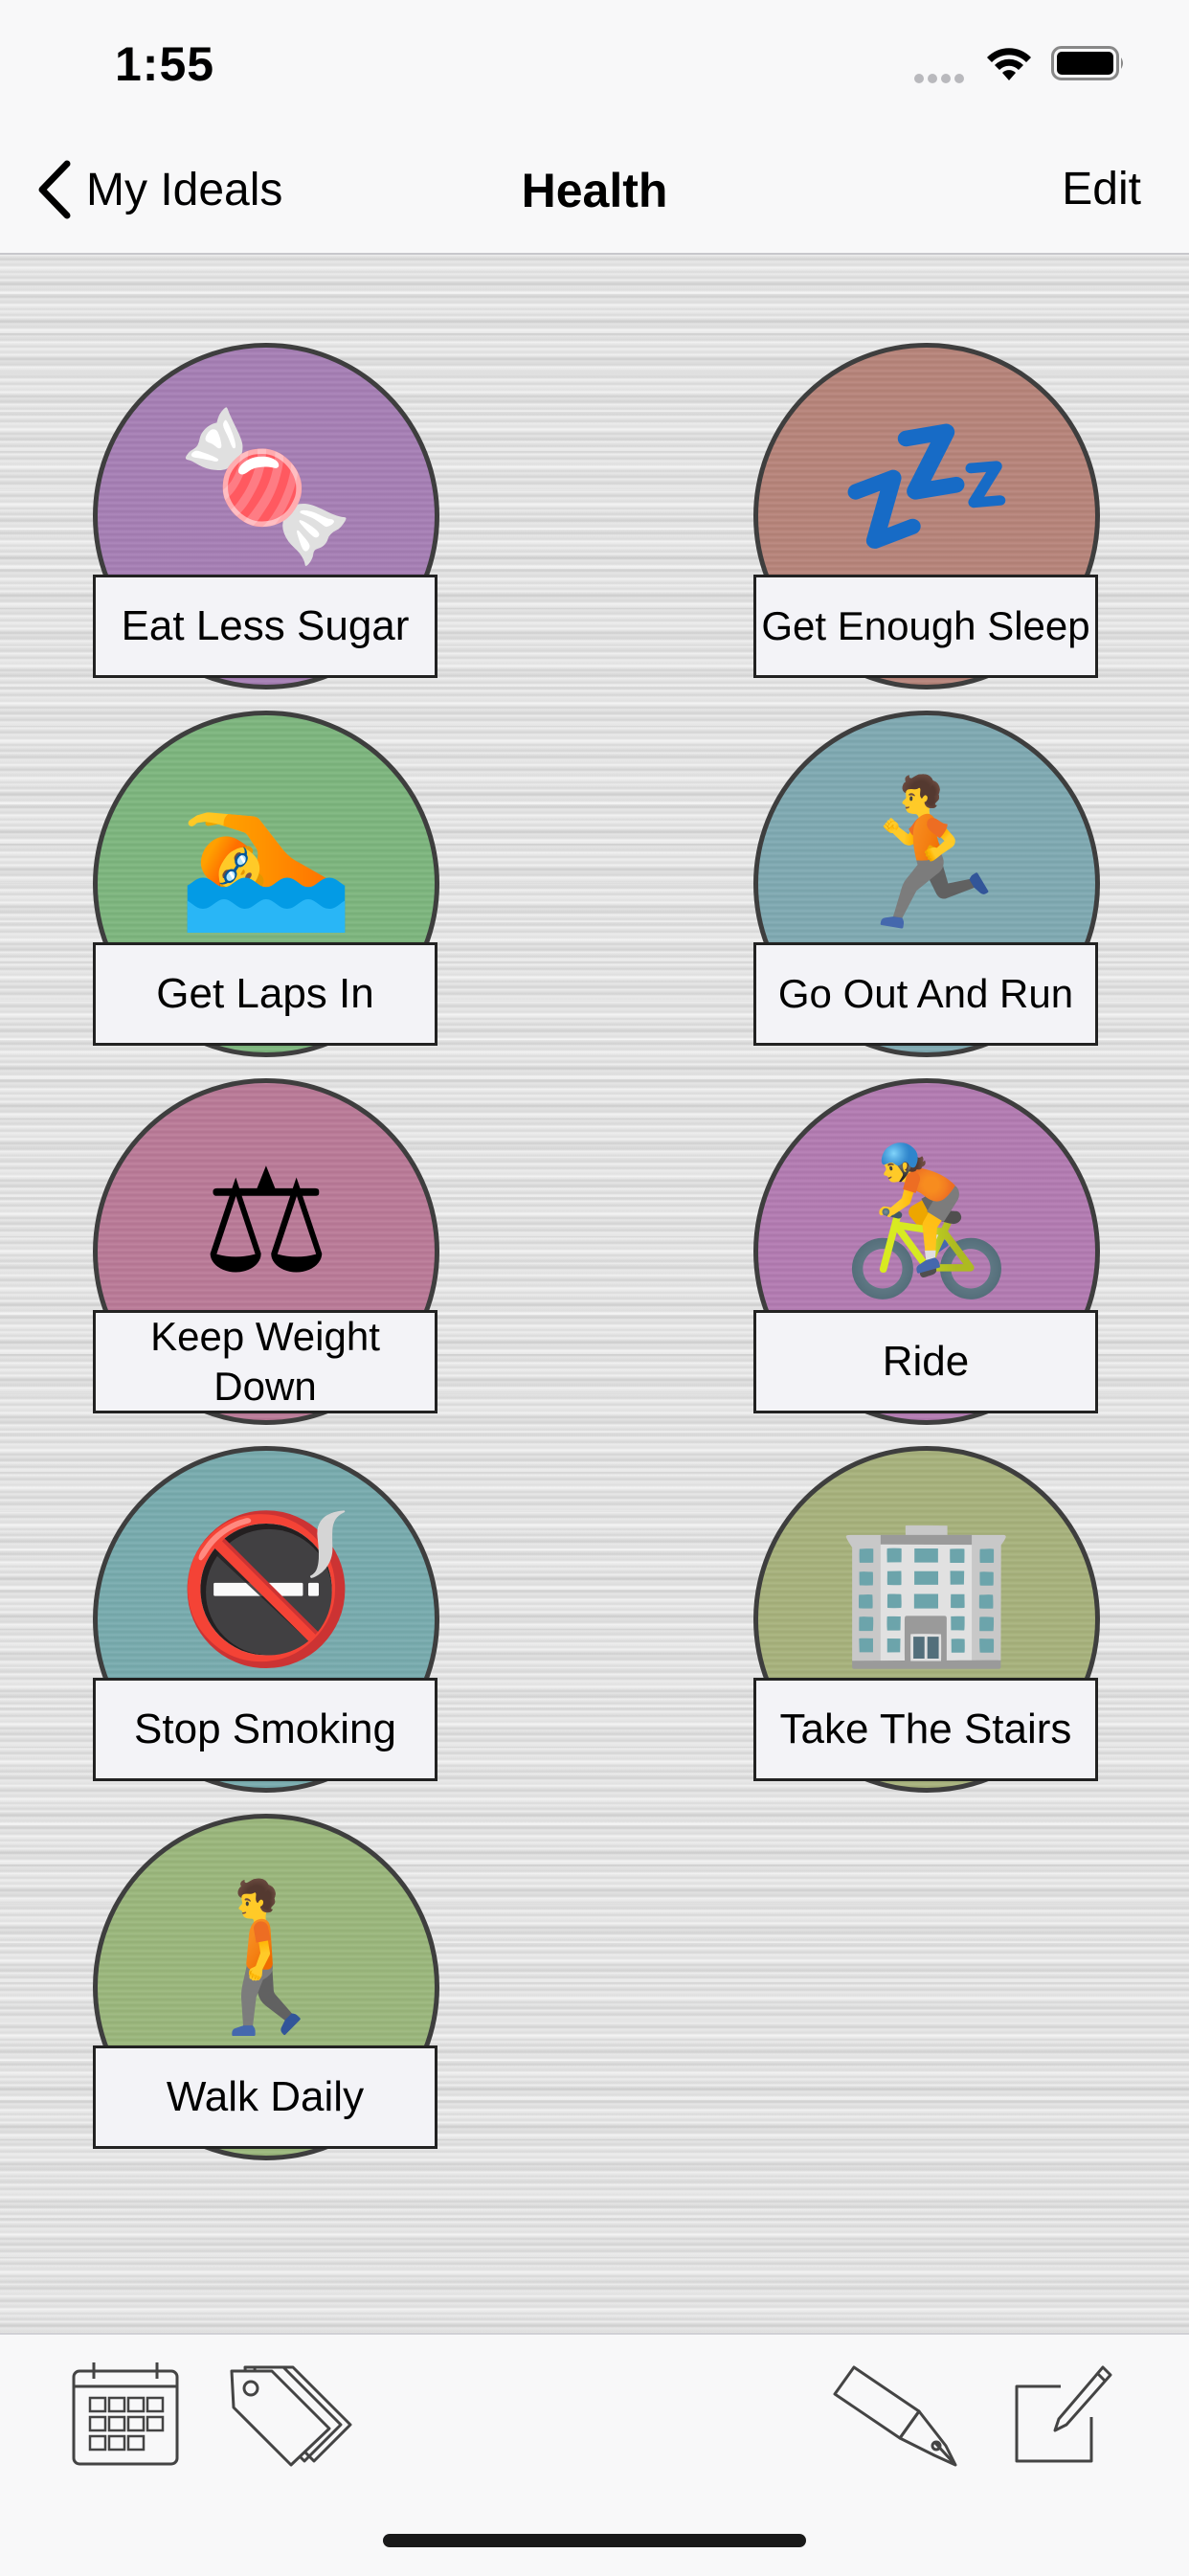  I want to click on candy-icon: 🍬, so click(266, 486).